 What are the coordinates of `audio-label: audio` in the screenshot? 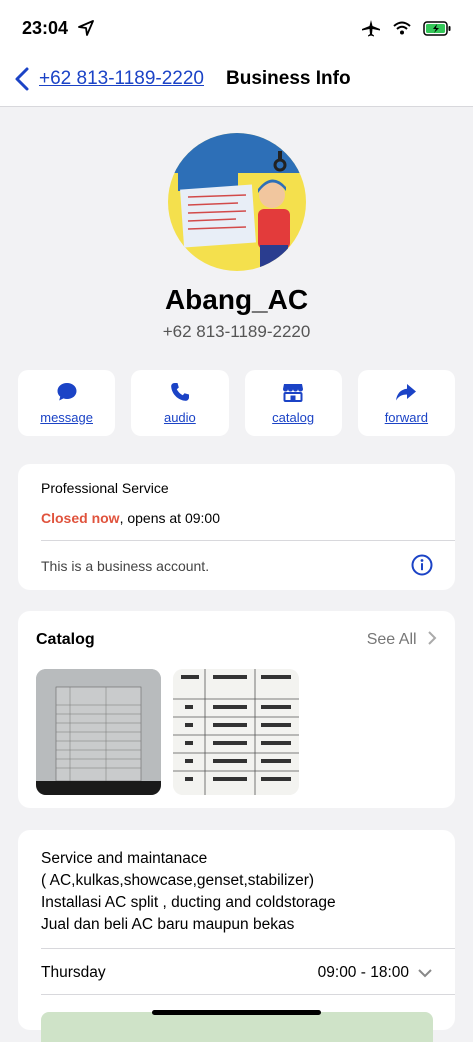 It's located at (179, 417).